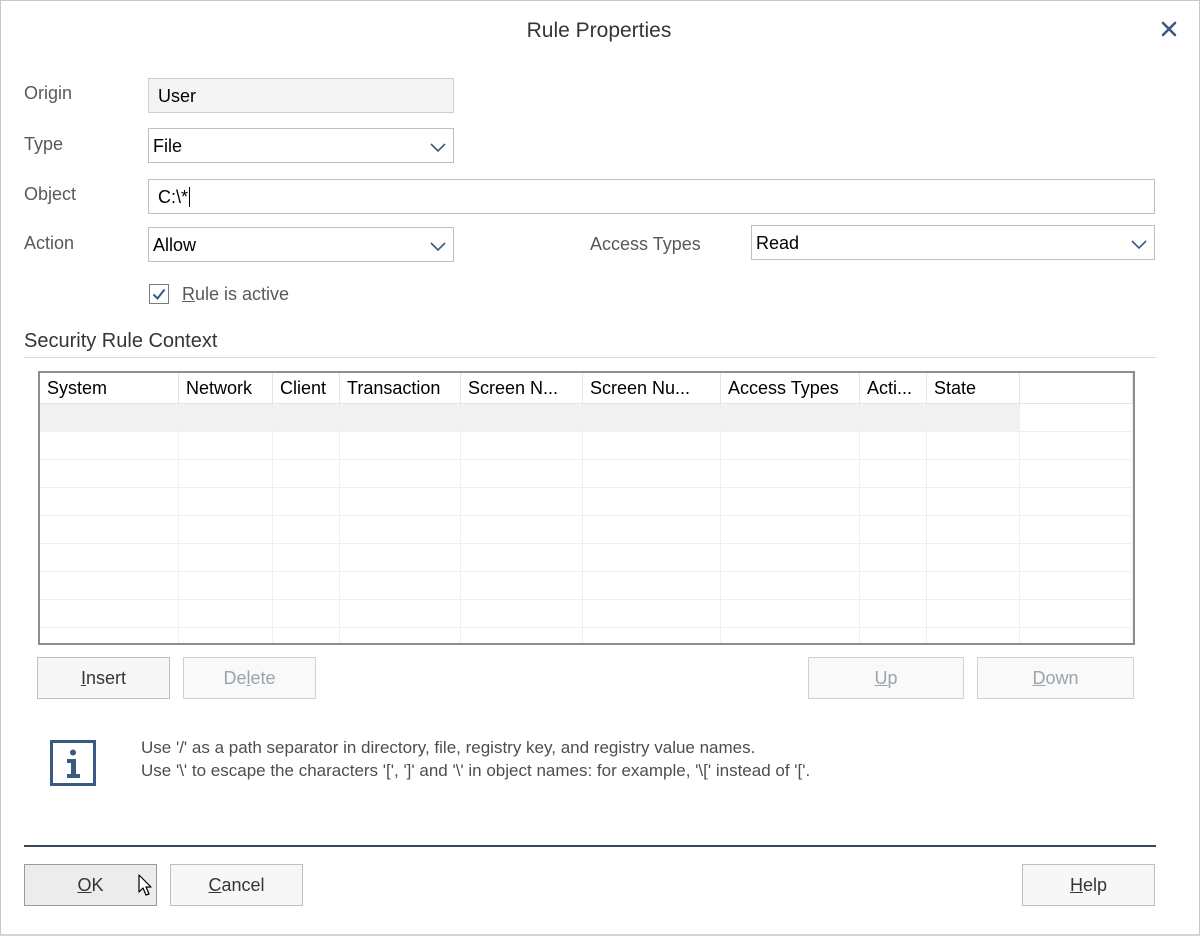 This screenshot has height=936, width=1200. What do you see at coordinates (109, 388) in the screenshot?
I see `col-system: System` at bounding box center [109, 388].